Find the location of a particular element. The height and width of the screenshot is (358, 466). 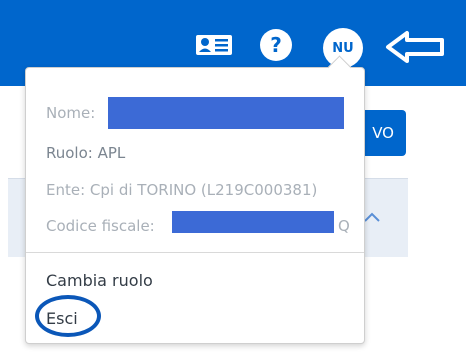

change-role-menu-item: Cambia ruolo is located at coordinates (99, 280).